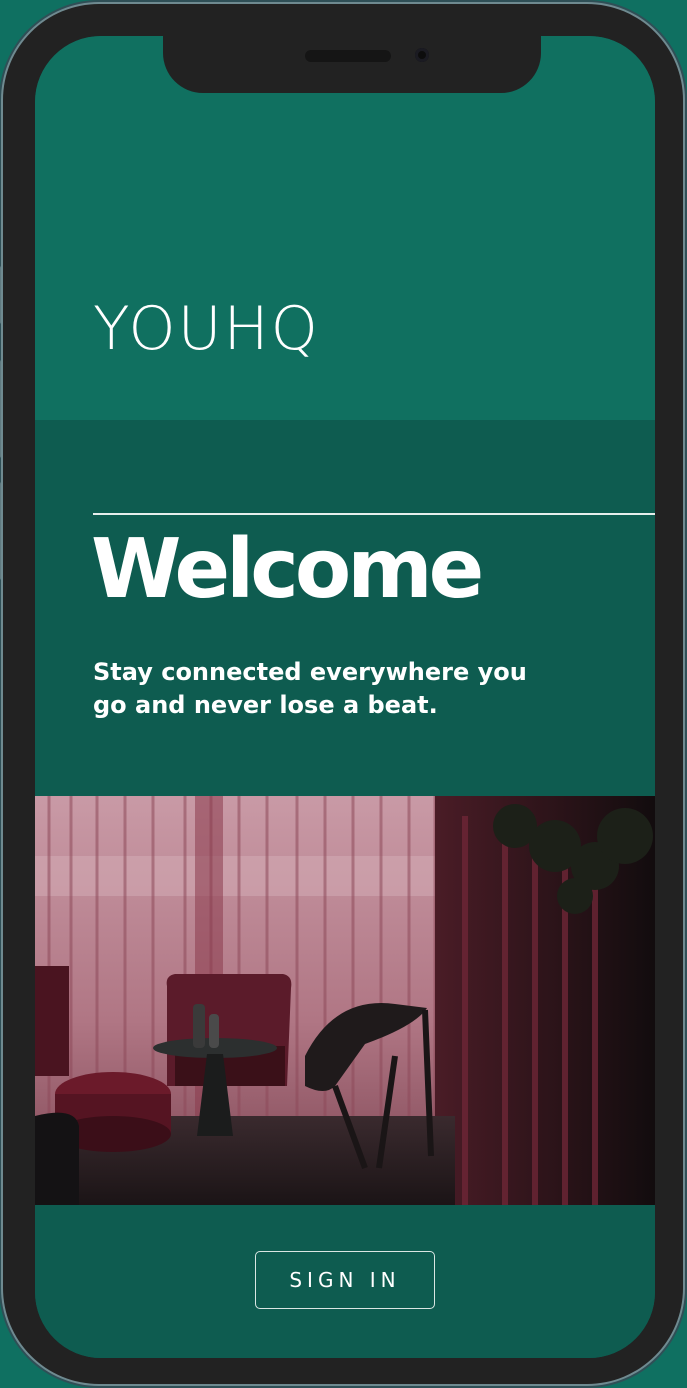 This screenshot has height=1388, width=687. Describe the element at coordinates (0, 531) in the screenshot. I see `volume-down-button` at that location.